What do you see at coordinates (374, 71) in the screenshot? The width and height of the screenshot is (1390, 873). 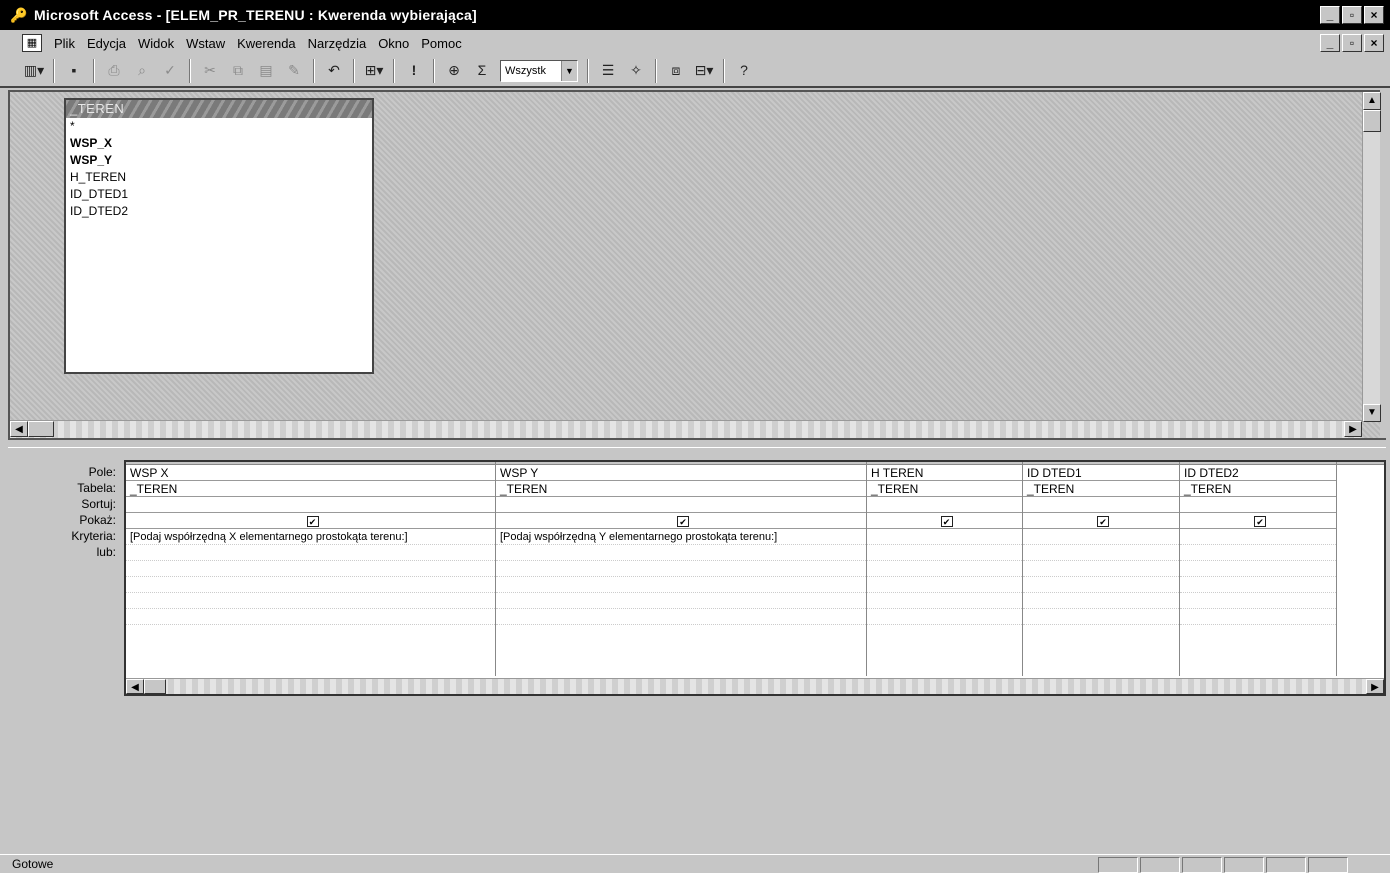 I see `query-type-icon: ⊞▾` at bounding box center [374, 71].